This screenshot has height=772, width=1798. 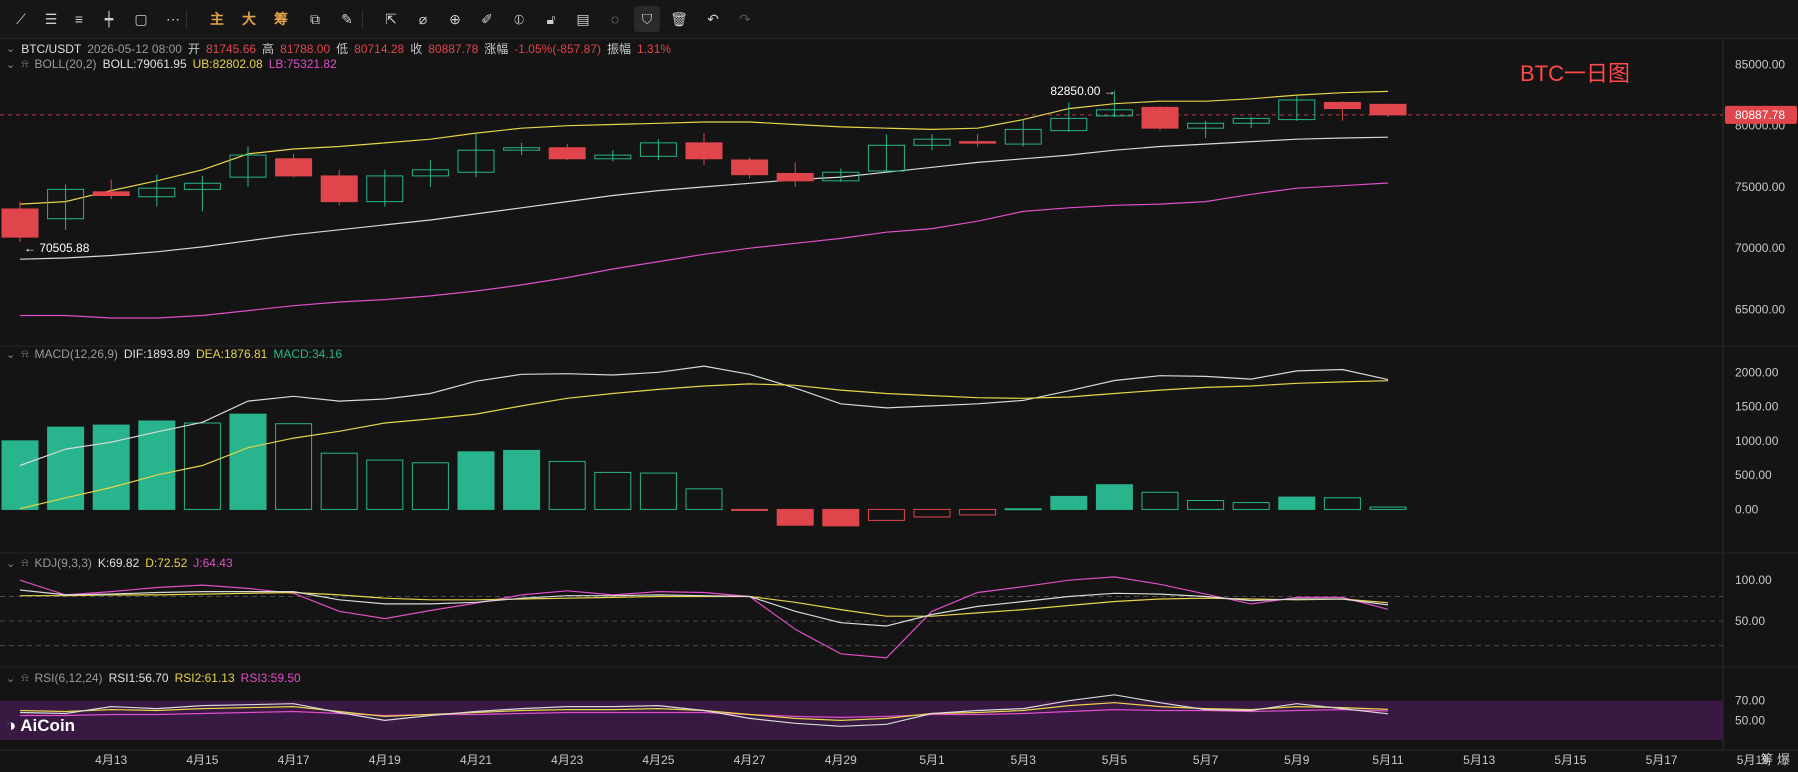 I want to click on amplitude-value: 1.31%, so click(x=654, y=48).